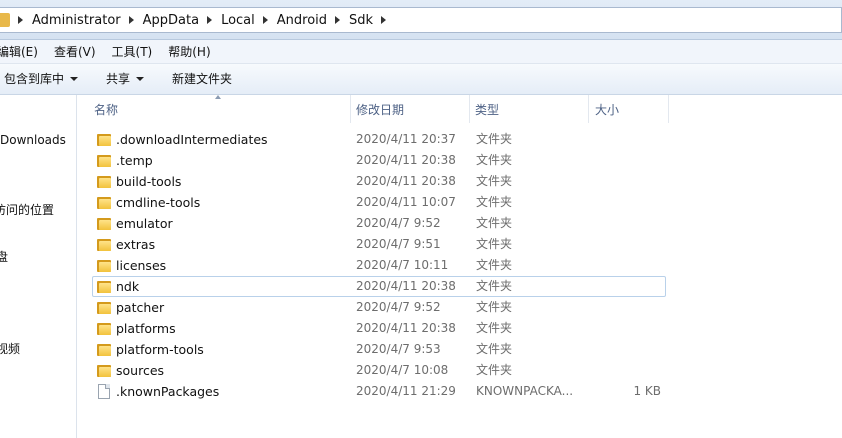  I want to click on file-name: platform-tools, so click(160, 349).